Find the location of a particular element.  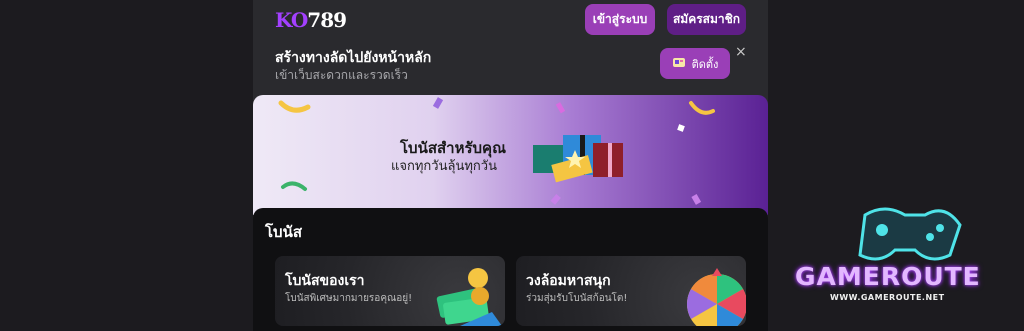

watermark-url: WWW.GAMEROUTE.NET is located at coordinates (887, 297).